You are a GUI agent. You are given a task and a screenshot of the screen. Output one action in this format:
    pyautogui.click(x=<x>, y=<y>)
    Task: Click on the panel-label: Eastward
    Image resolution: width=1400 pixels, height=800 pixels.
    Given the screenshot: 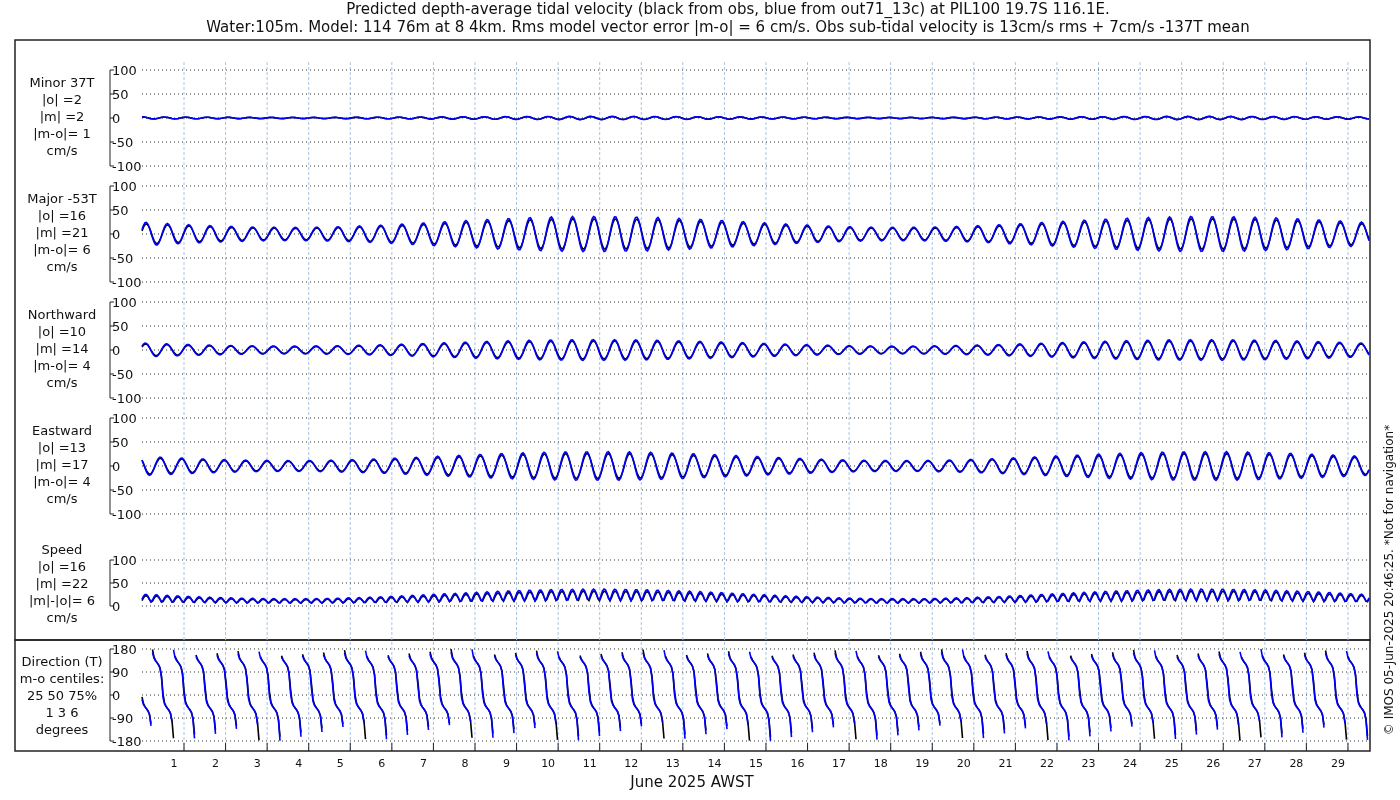 What is the action you would take?
    pyautogui.click(x=62, y=430)
    